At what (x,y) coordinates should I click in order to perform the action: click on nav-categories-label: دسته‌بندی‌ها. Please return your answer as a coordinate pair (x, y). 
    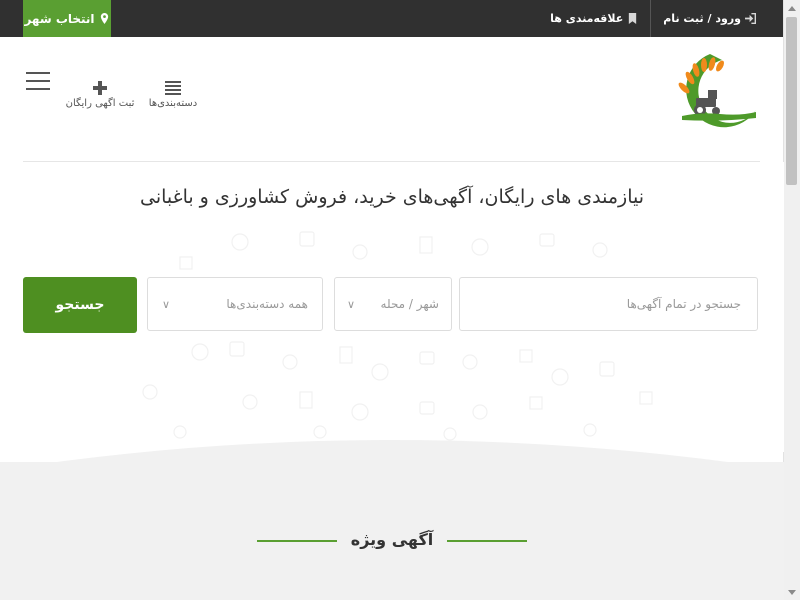
    Looking at the image, I should click on (173, 103).